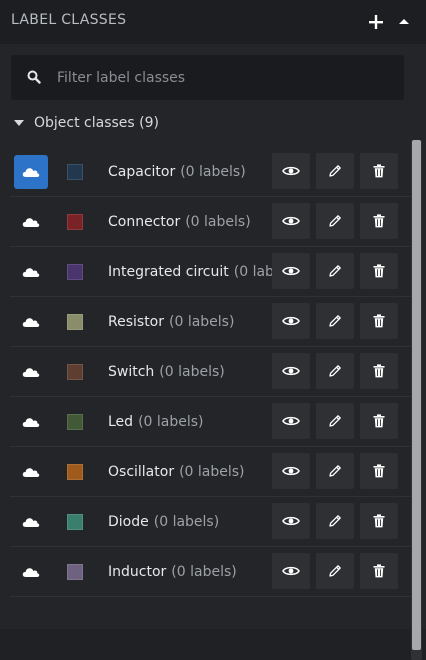 Image resolution: width=426 pixels, height=660 pixels. Describe the element at coordinates (144, 221) in the screenshot. I see `class-name: Connector` at that location.